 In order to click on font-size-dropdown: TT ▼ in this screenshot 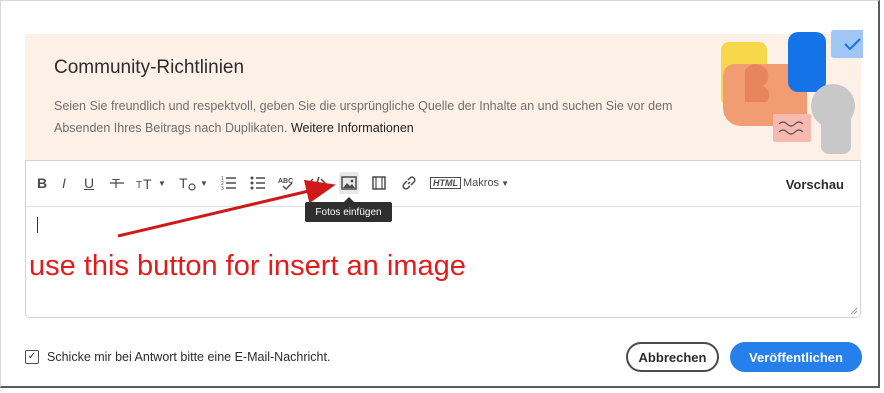, I will do `click(151, 183)`.